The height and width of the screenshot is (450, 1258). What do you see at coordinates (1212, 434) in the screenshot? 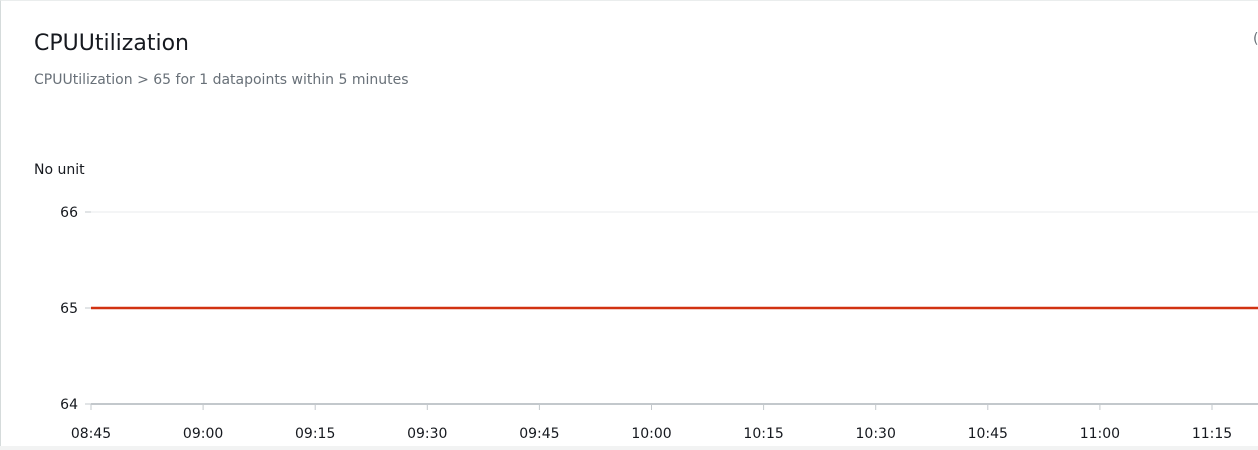
I see `x-tick-label: 11:15` at bounding box center [1212, 434].